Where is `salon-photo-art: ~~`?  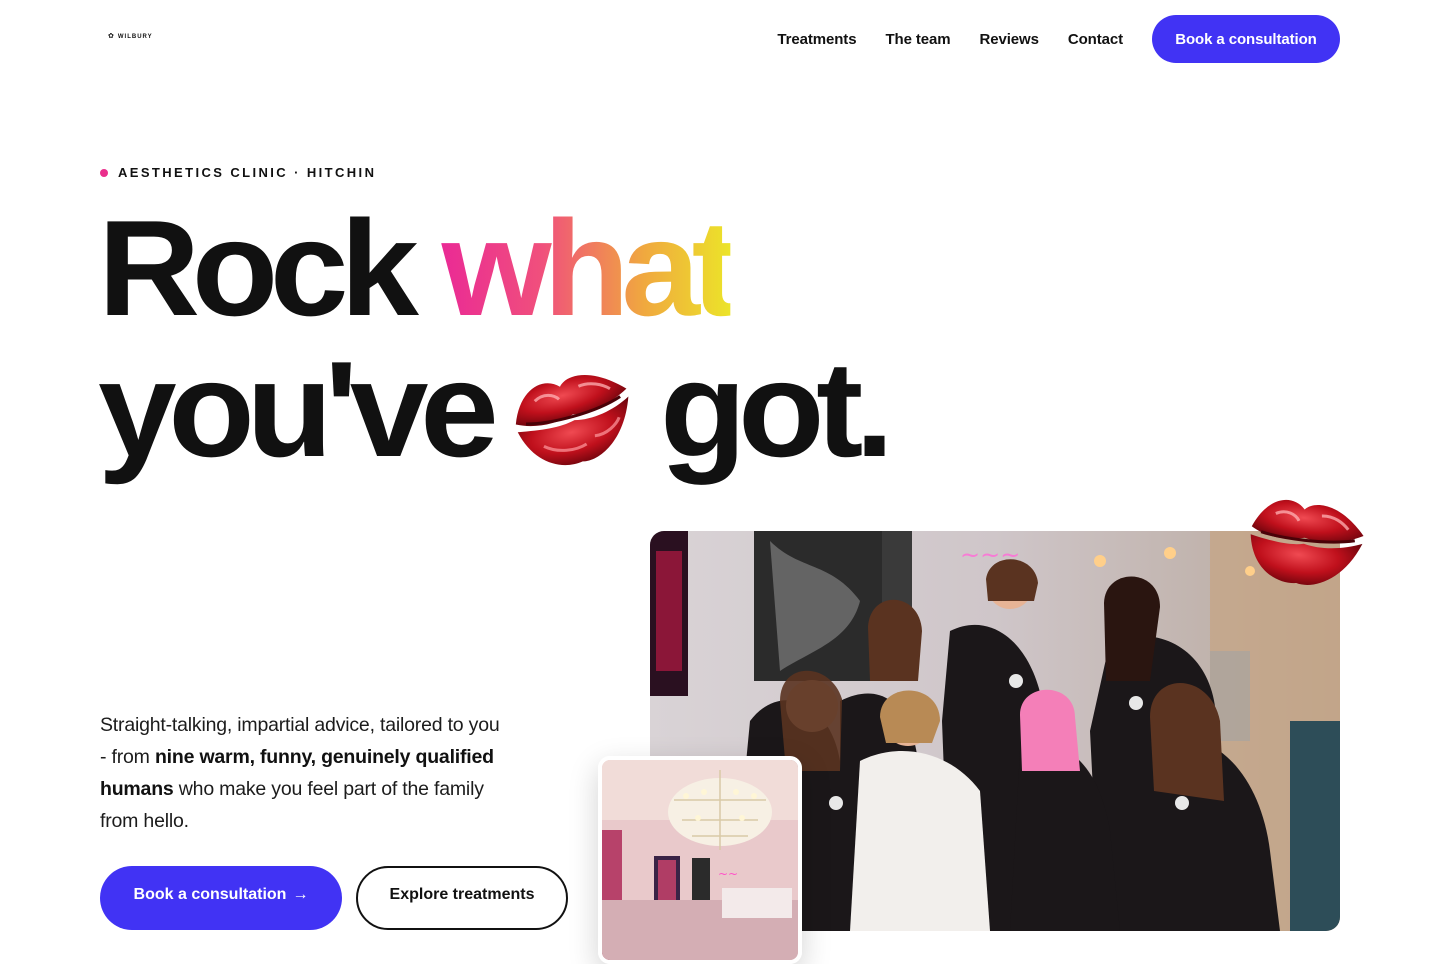
salon-photo-art: ~~ is located at coordinates (700, 860).